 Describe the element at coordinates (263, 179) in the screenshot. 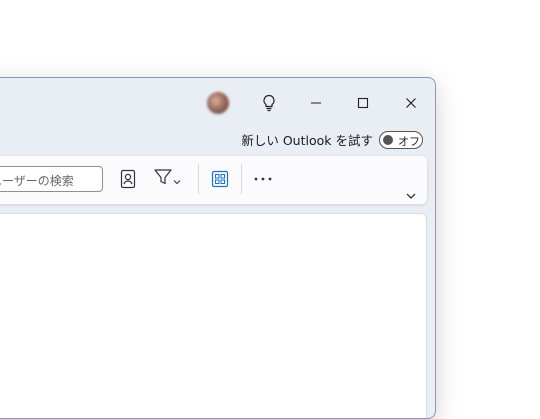

I see `more-icon` at that location.